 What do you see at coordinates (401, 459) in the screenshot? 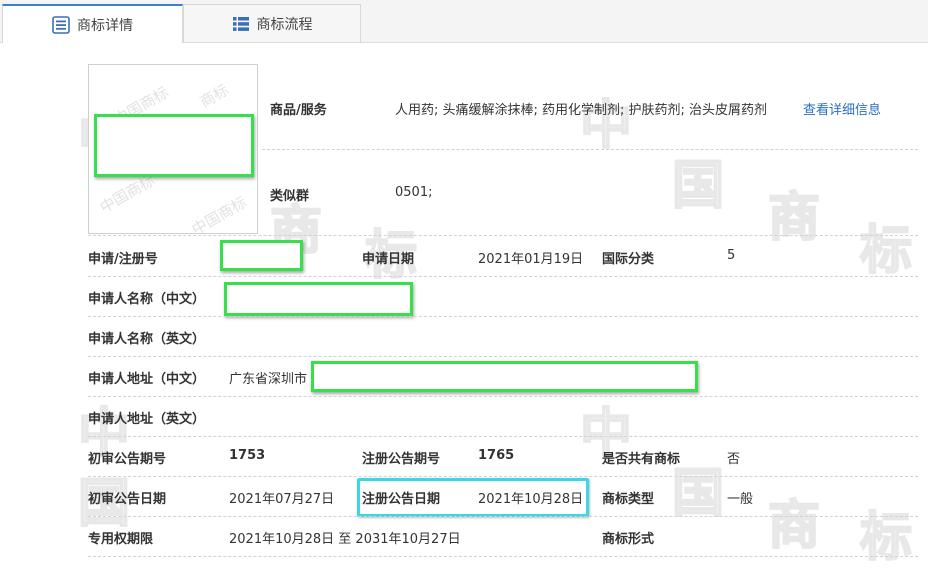
I see `reg-issue-label: 注册公告期号` at bounding box center [401, 459].